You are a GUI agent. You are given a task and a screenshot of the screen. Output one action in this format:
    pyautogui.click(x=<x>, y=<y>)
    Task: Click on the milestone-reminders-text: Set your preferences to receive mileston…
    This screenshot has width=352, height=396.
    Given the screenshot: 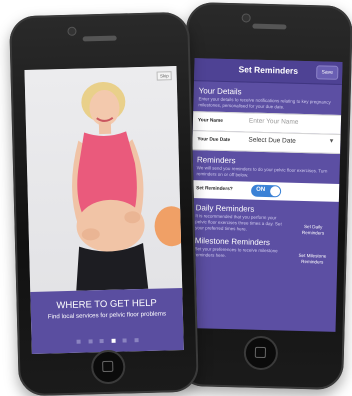 What is the action you would take?
    pyautogui.click(x=236, y=252)
    